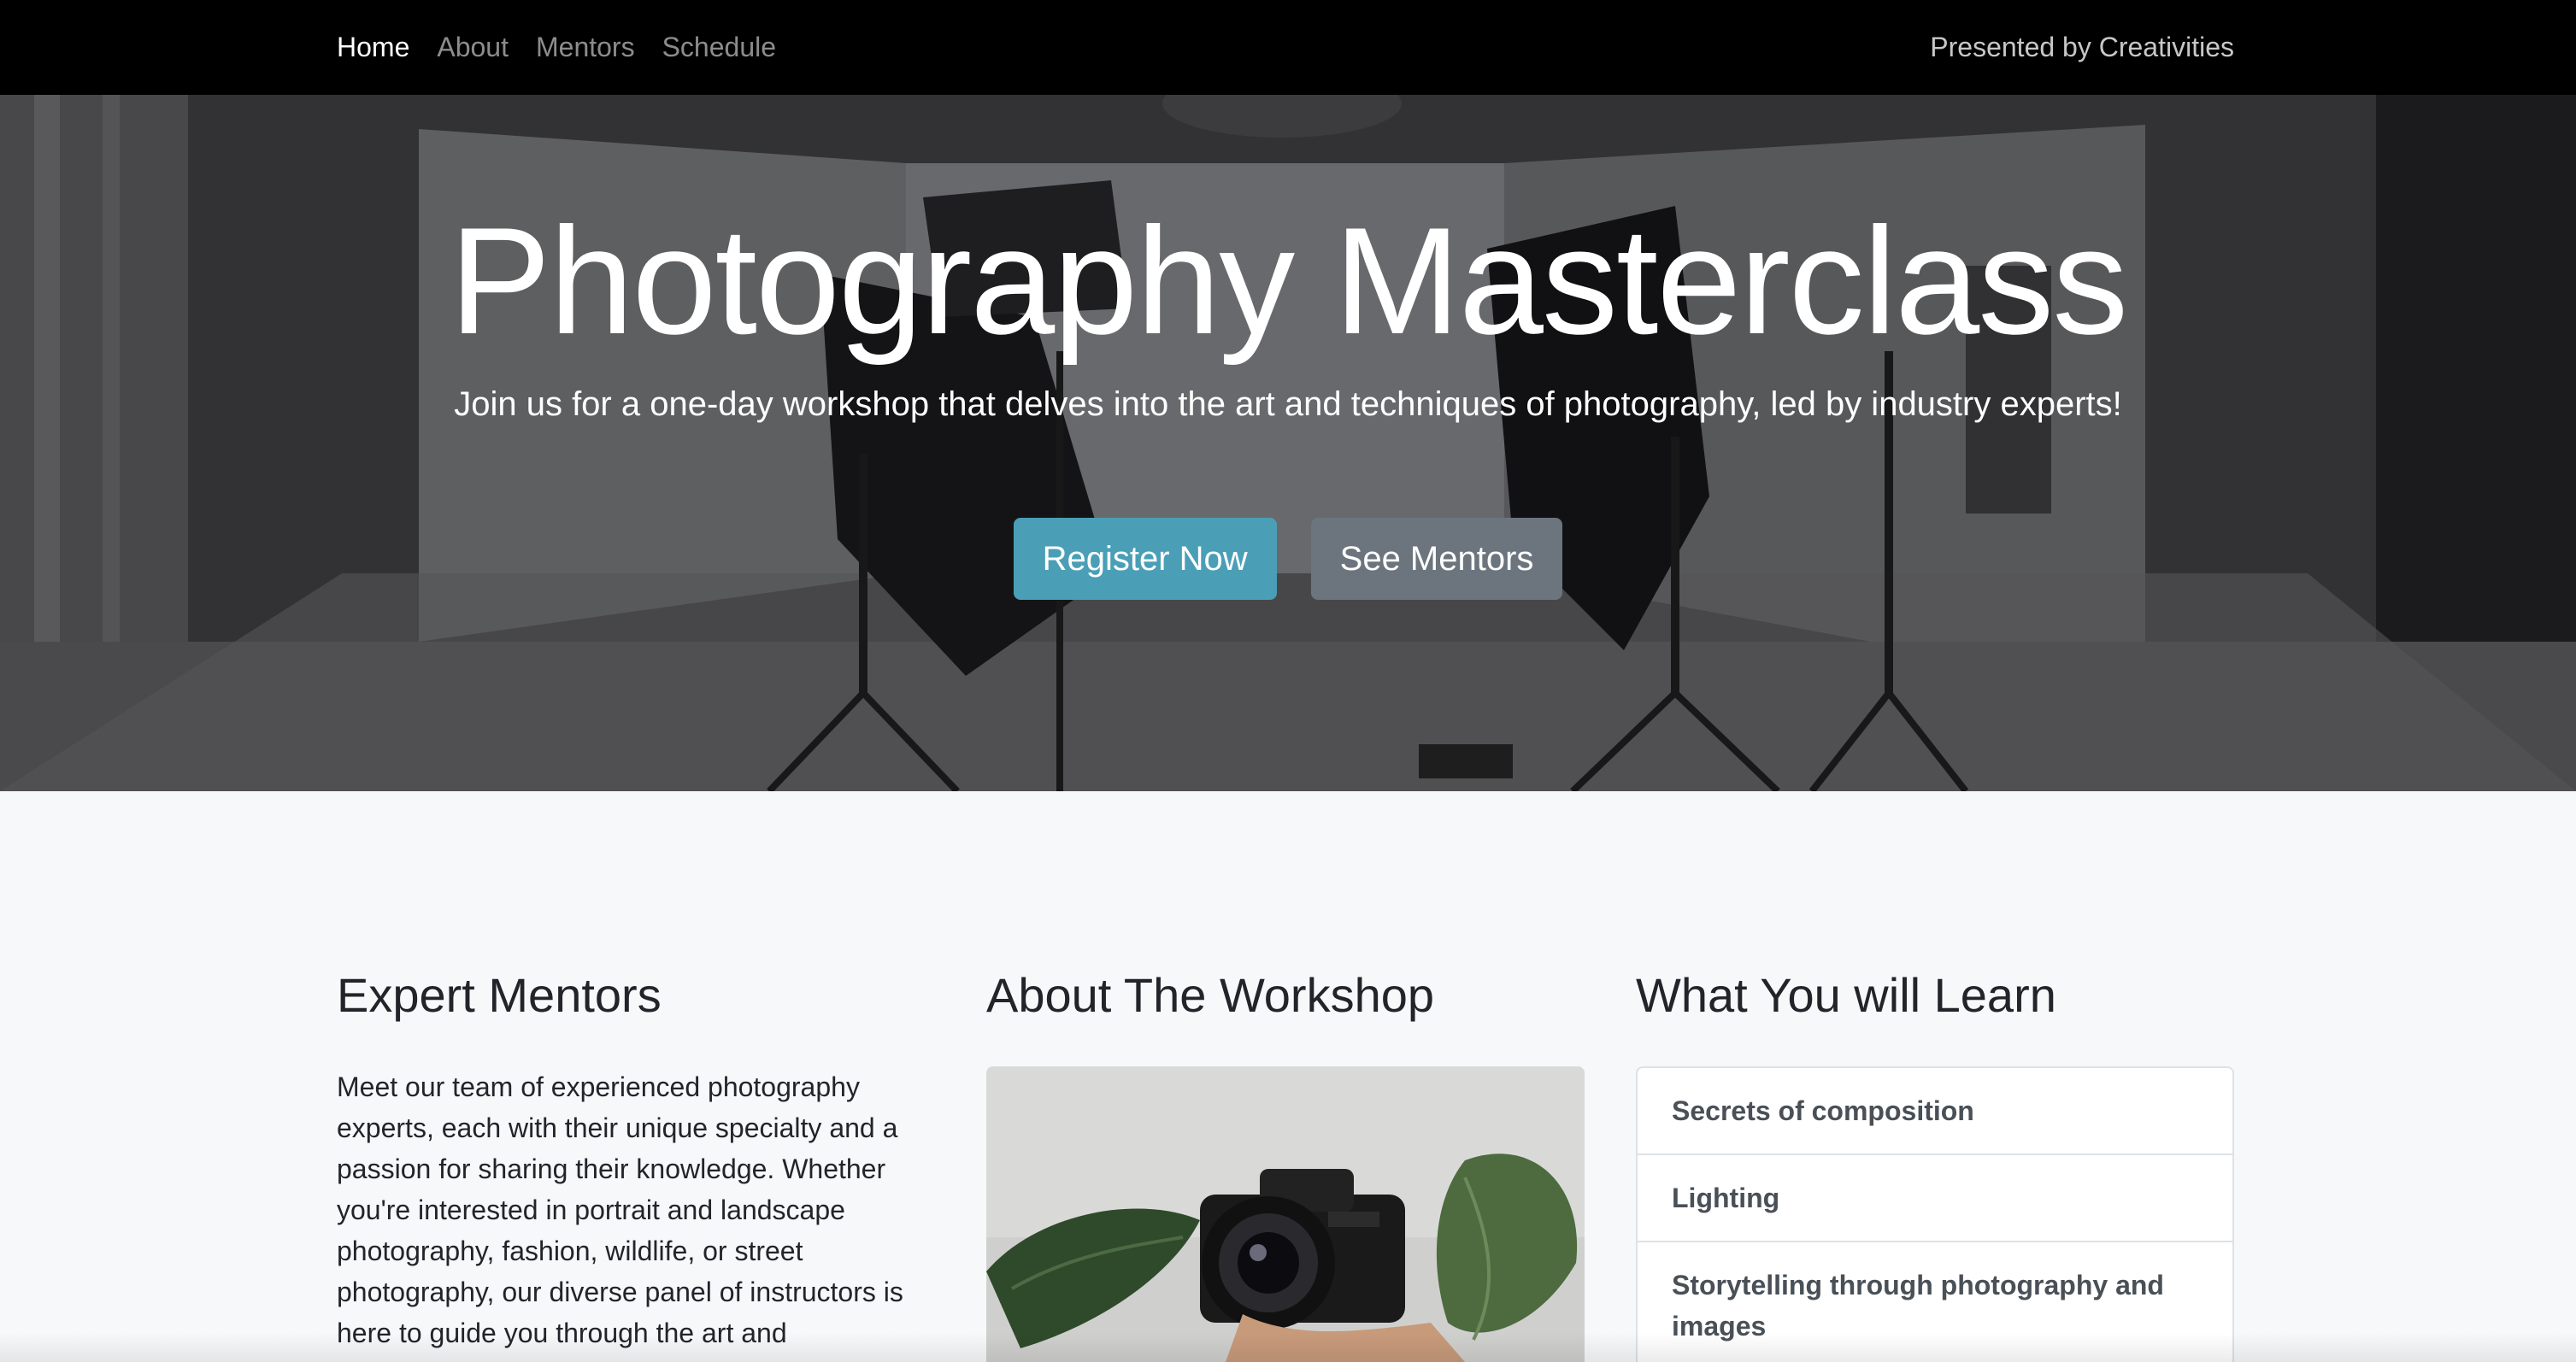 This screenshot has height=1362, width=2576. I want to click on nav-link-schedule: Schedule, so click(719, 47).